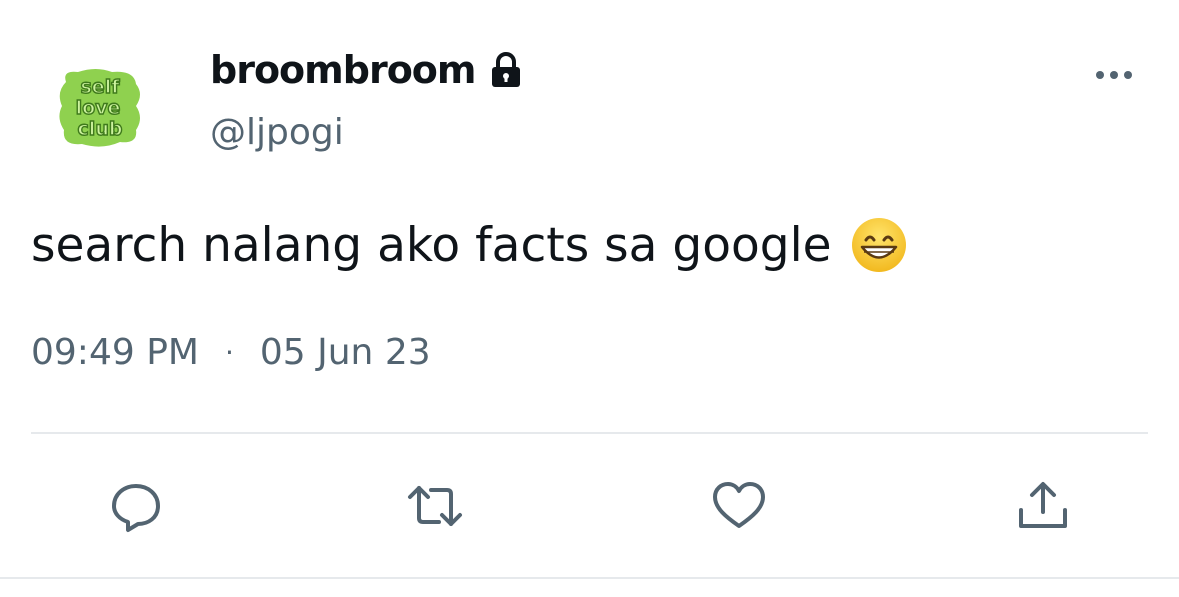 The height and width of the screenshot is (597, 1179). I want to click on share-icon, so click(1043, 505).